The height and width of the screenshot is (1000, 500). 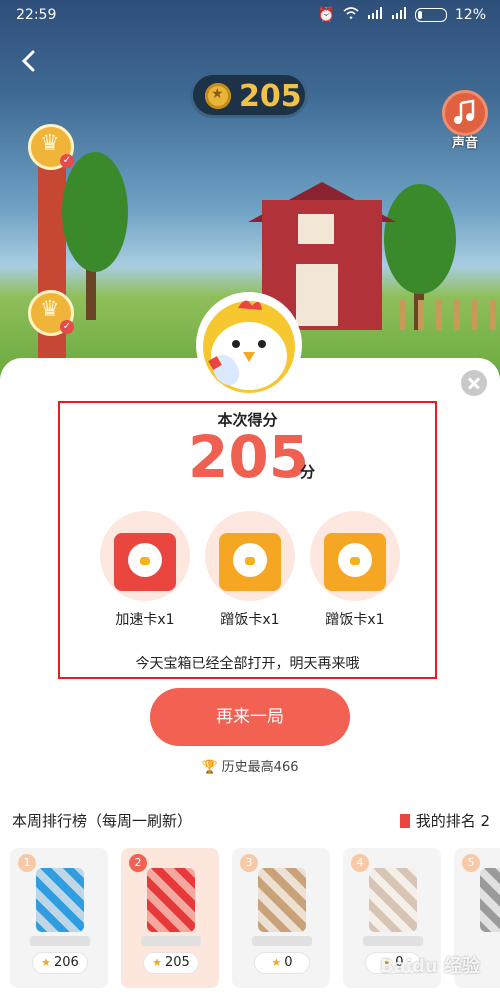 I want to click on rank-number: 3, so click(x=249, y=863).